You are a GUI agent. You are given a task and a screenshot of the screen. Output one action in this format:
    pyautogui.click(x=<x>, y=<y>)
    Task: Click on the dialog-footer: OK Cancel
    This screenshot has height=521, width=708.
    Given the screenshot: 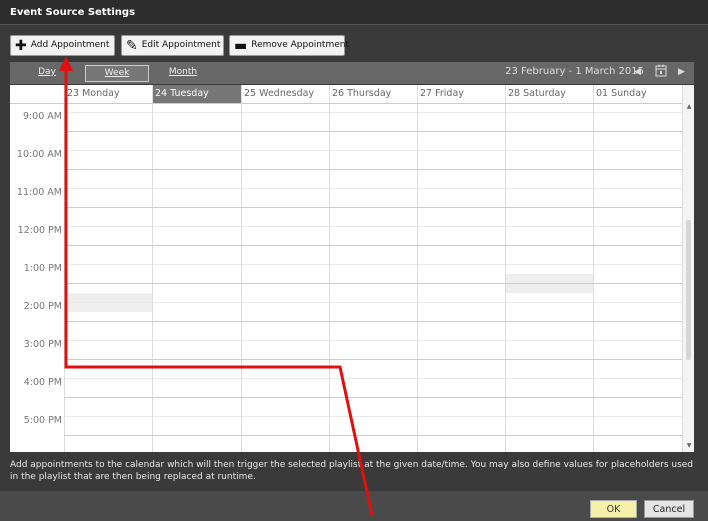 What is the action you would take?
    pyautogui.click(x=354, y=506)
    